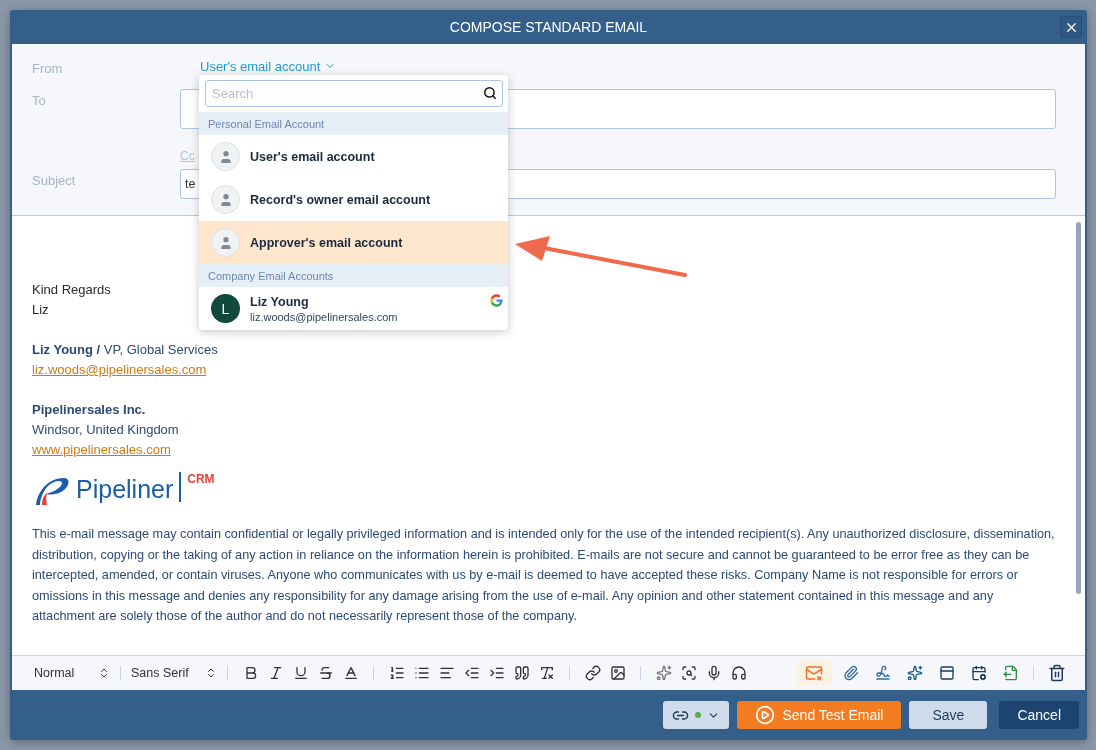 The height and width of the screenshot is (750, 1096). Describe the element at coordinates (353, 123) in the screenshot. I see `group-heading: Personal Email Account` at that location.